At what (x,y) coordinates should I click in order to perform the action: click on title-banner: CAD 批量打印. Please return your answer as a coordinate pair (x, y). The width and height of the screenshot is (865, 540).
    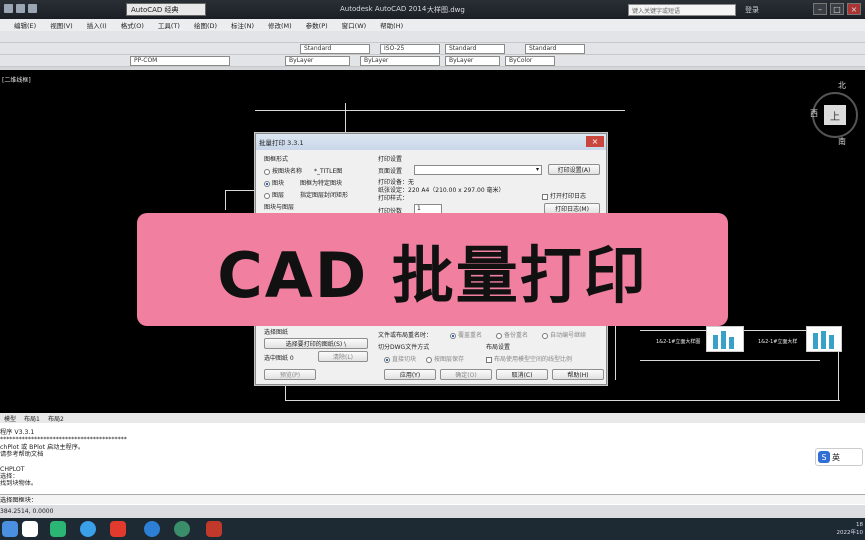
    Looking at the image, I should click on (432, 269).